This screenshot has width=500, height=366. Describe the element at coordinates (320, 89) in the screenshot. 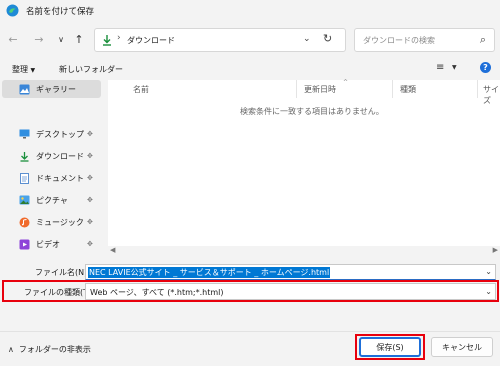

I see `column-header-date: 更新日時` at that location.